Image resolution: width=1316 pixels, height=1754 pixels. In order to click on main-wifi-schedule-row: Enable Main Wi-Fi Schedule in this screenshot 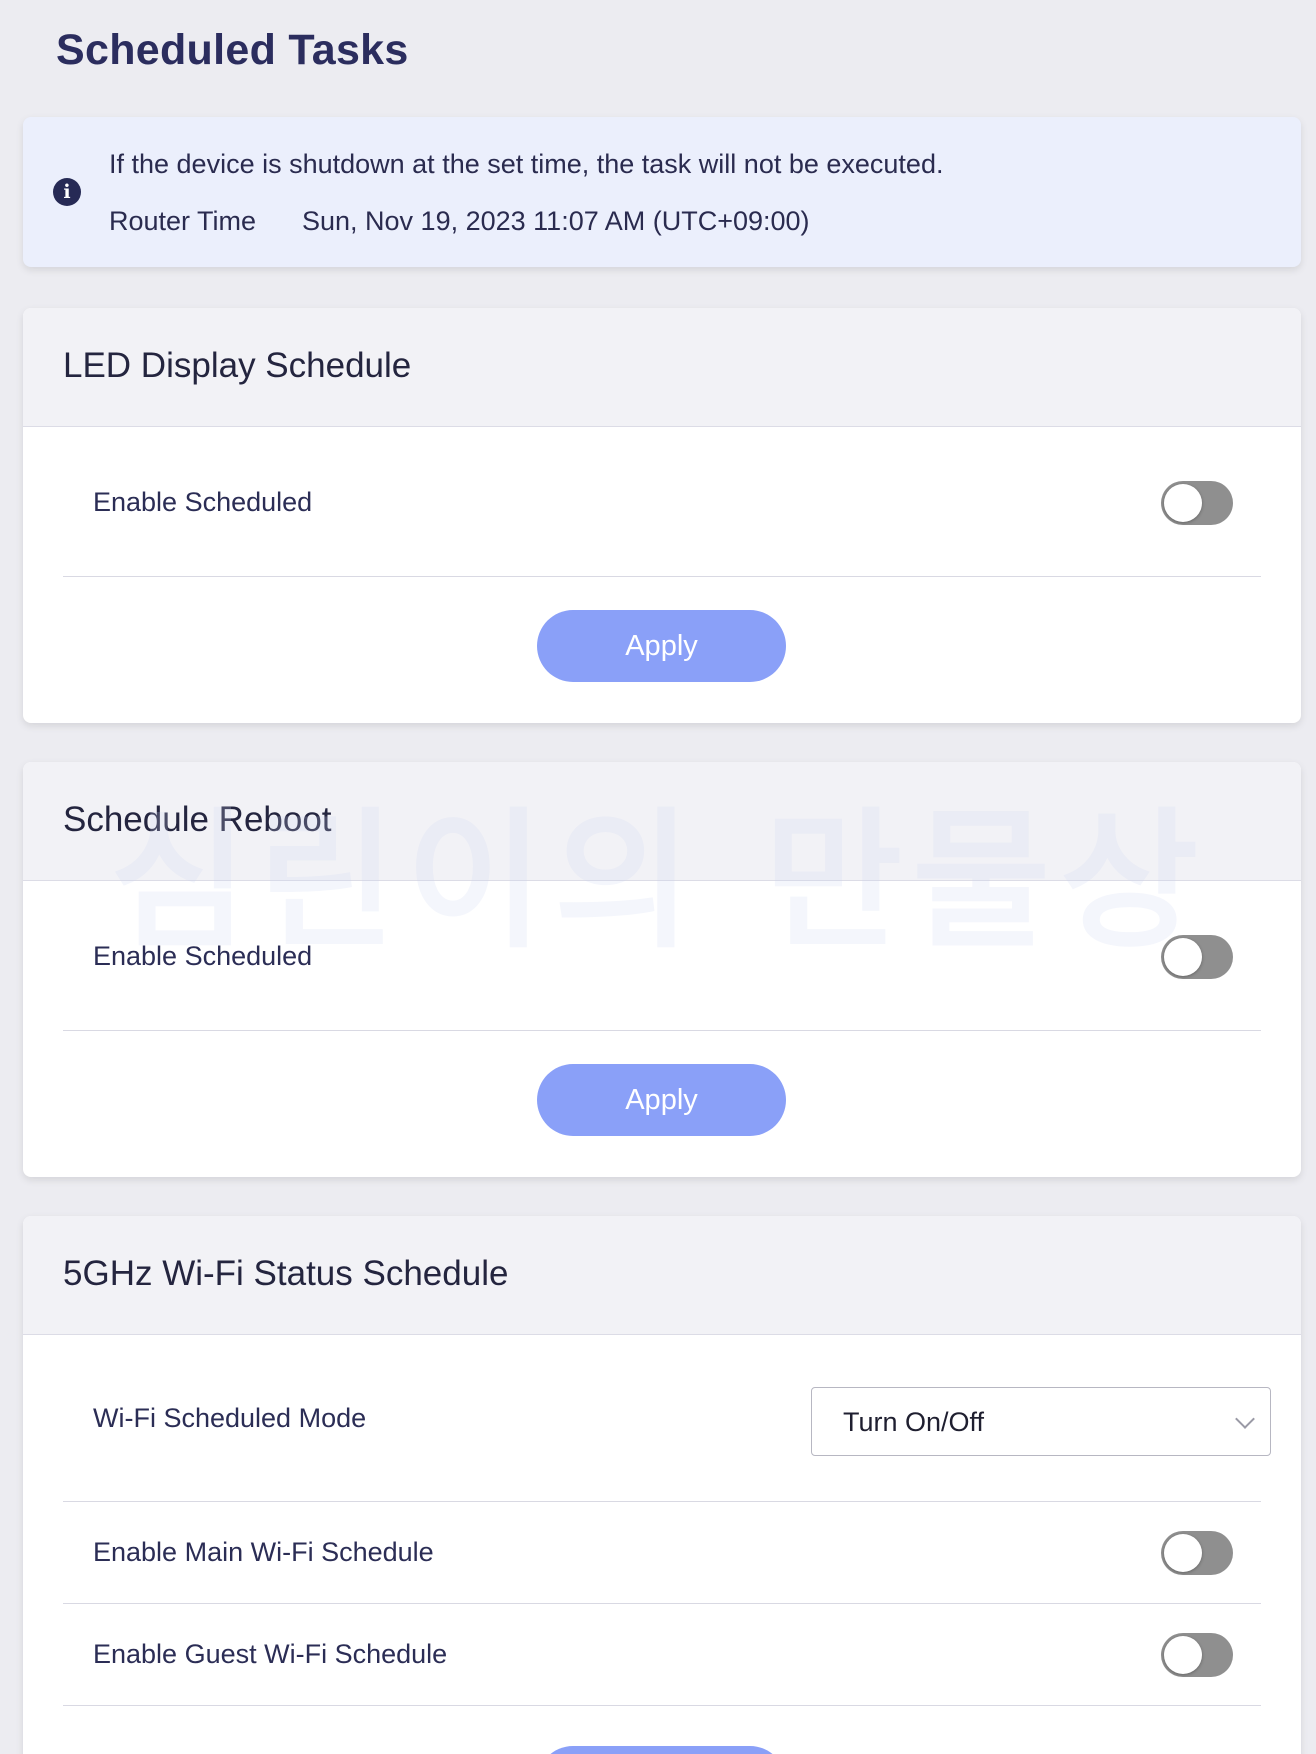, I will do `click(662, 1553)`.